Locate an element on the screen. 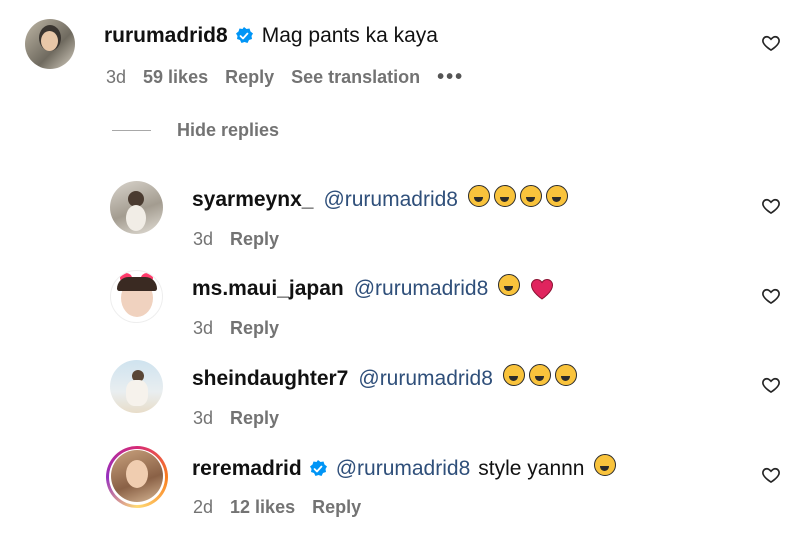  comment-text: Mag pants ka kaya is located at coordinates (349, 35).